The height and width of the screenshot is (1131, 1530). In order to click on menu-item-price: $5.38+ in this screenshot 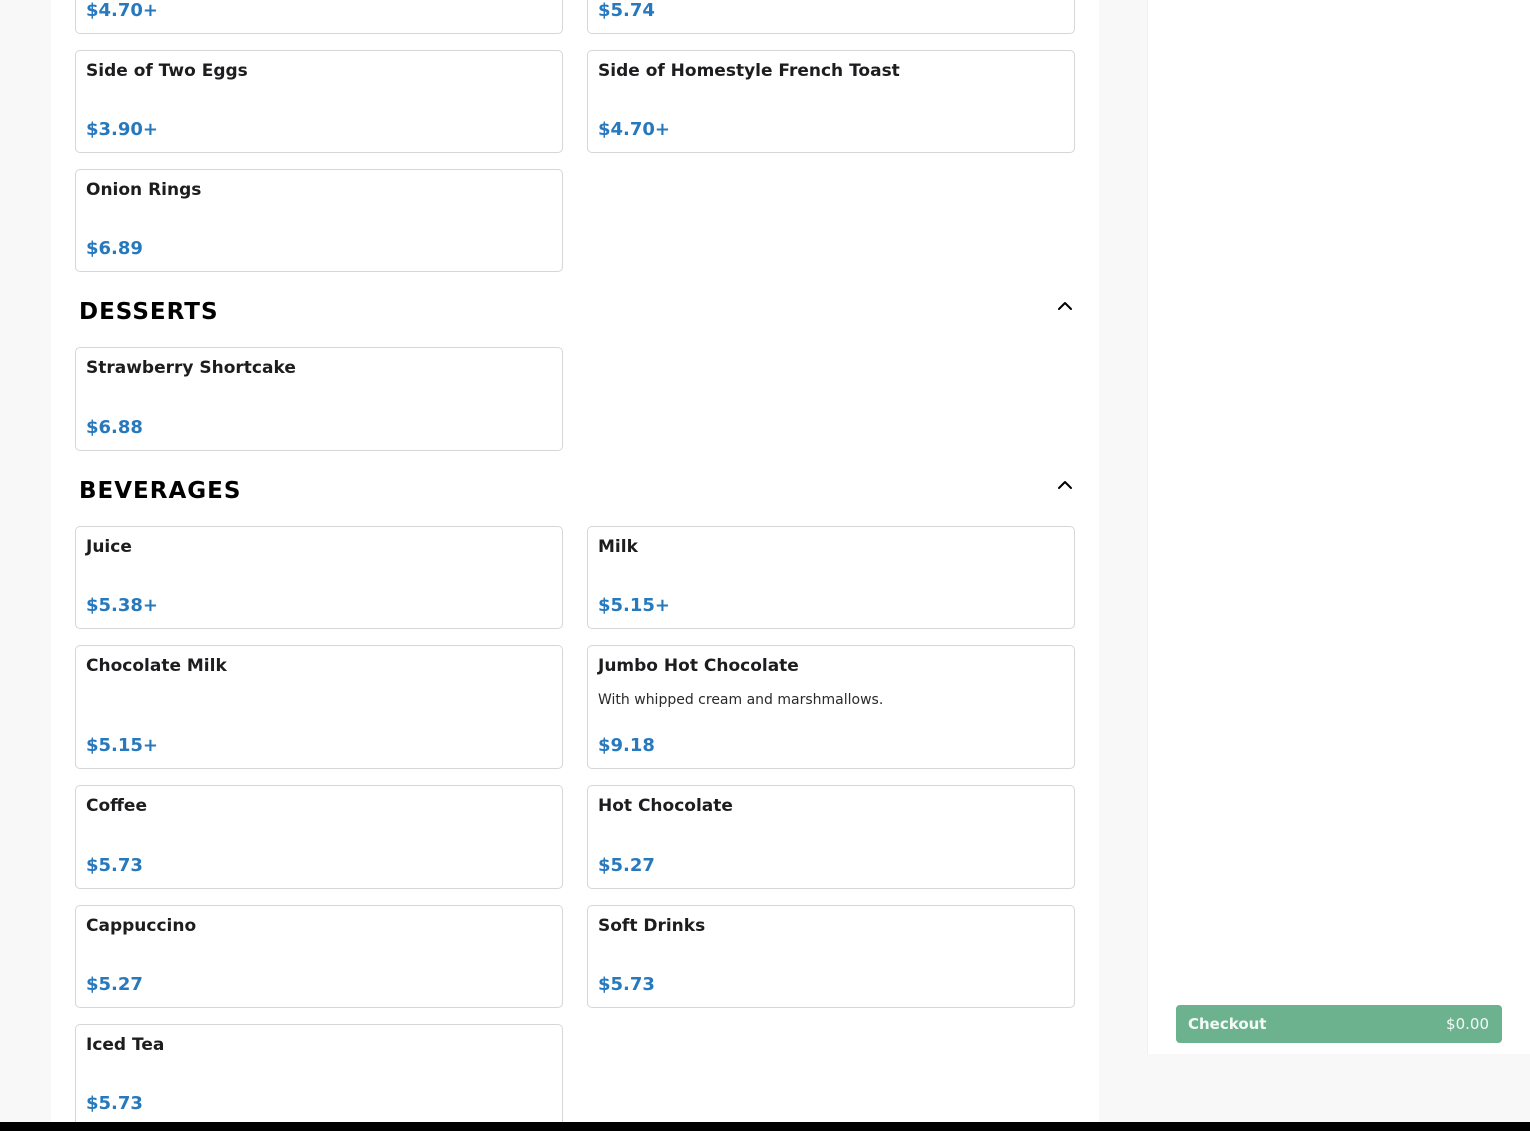, I will do `click(122, 605)`.